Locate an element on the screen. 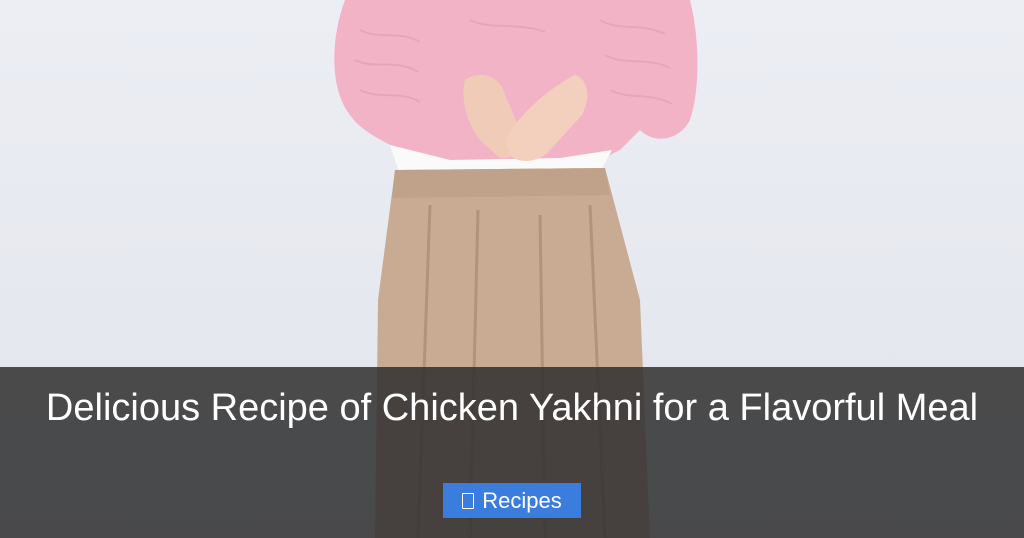 This screenshot has width=1024, height=538. category-badge: Recipes is located at coordinates (512, 500).